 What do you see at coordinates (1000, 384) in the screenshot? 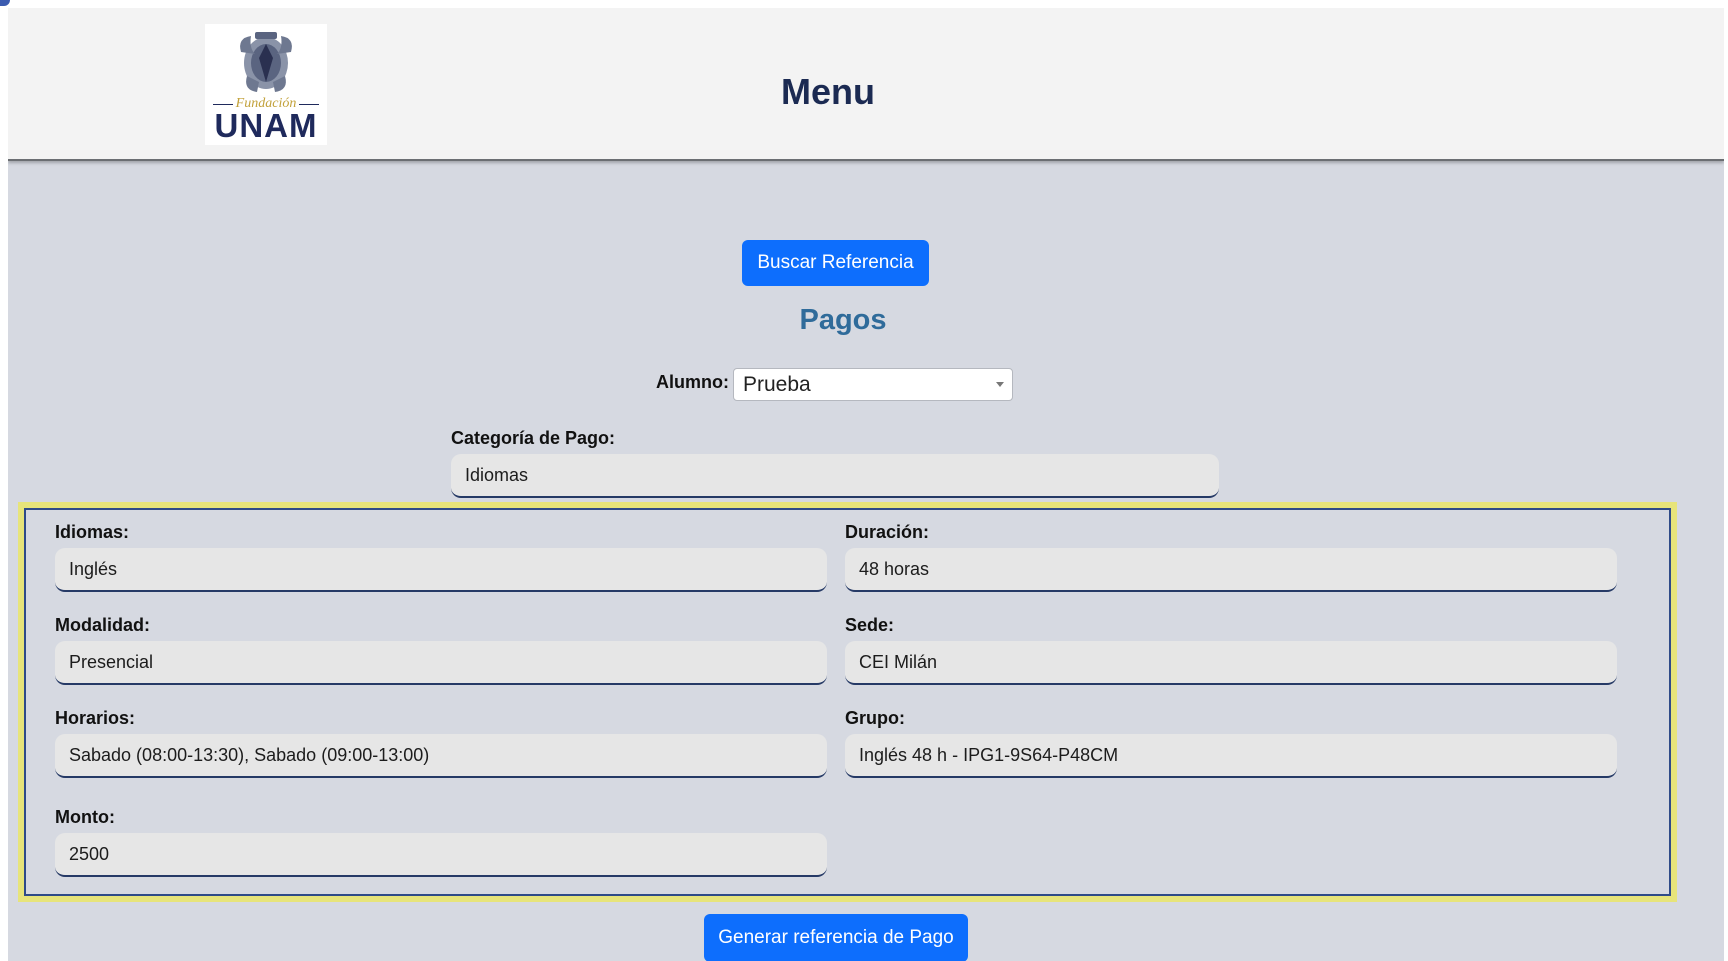
I see `chevron-down-icon` at bounding box center [1000, 384].